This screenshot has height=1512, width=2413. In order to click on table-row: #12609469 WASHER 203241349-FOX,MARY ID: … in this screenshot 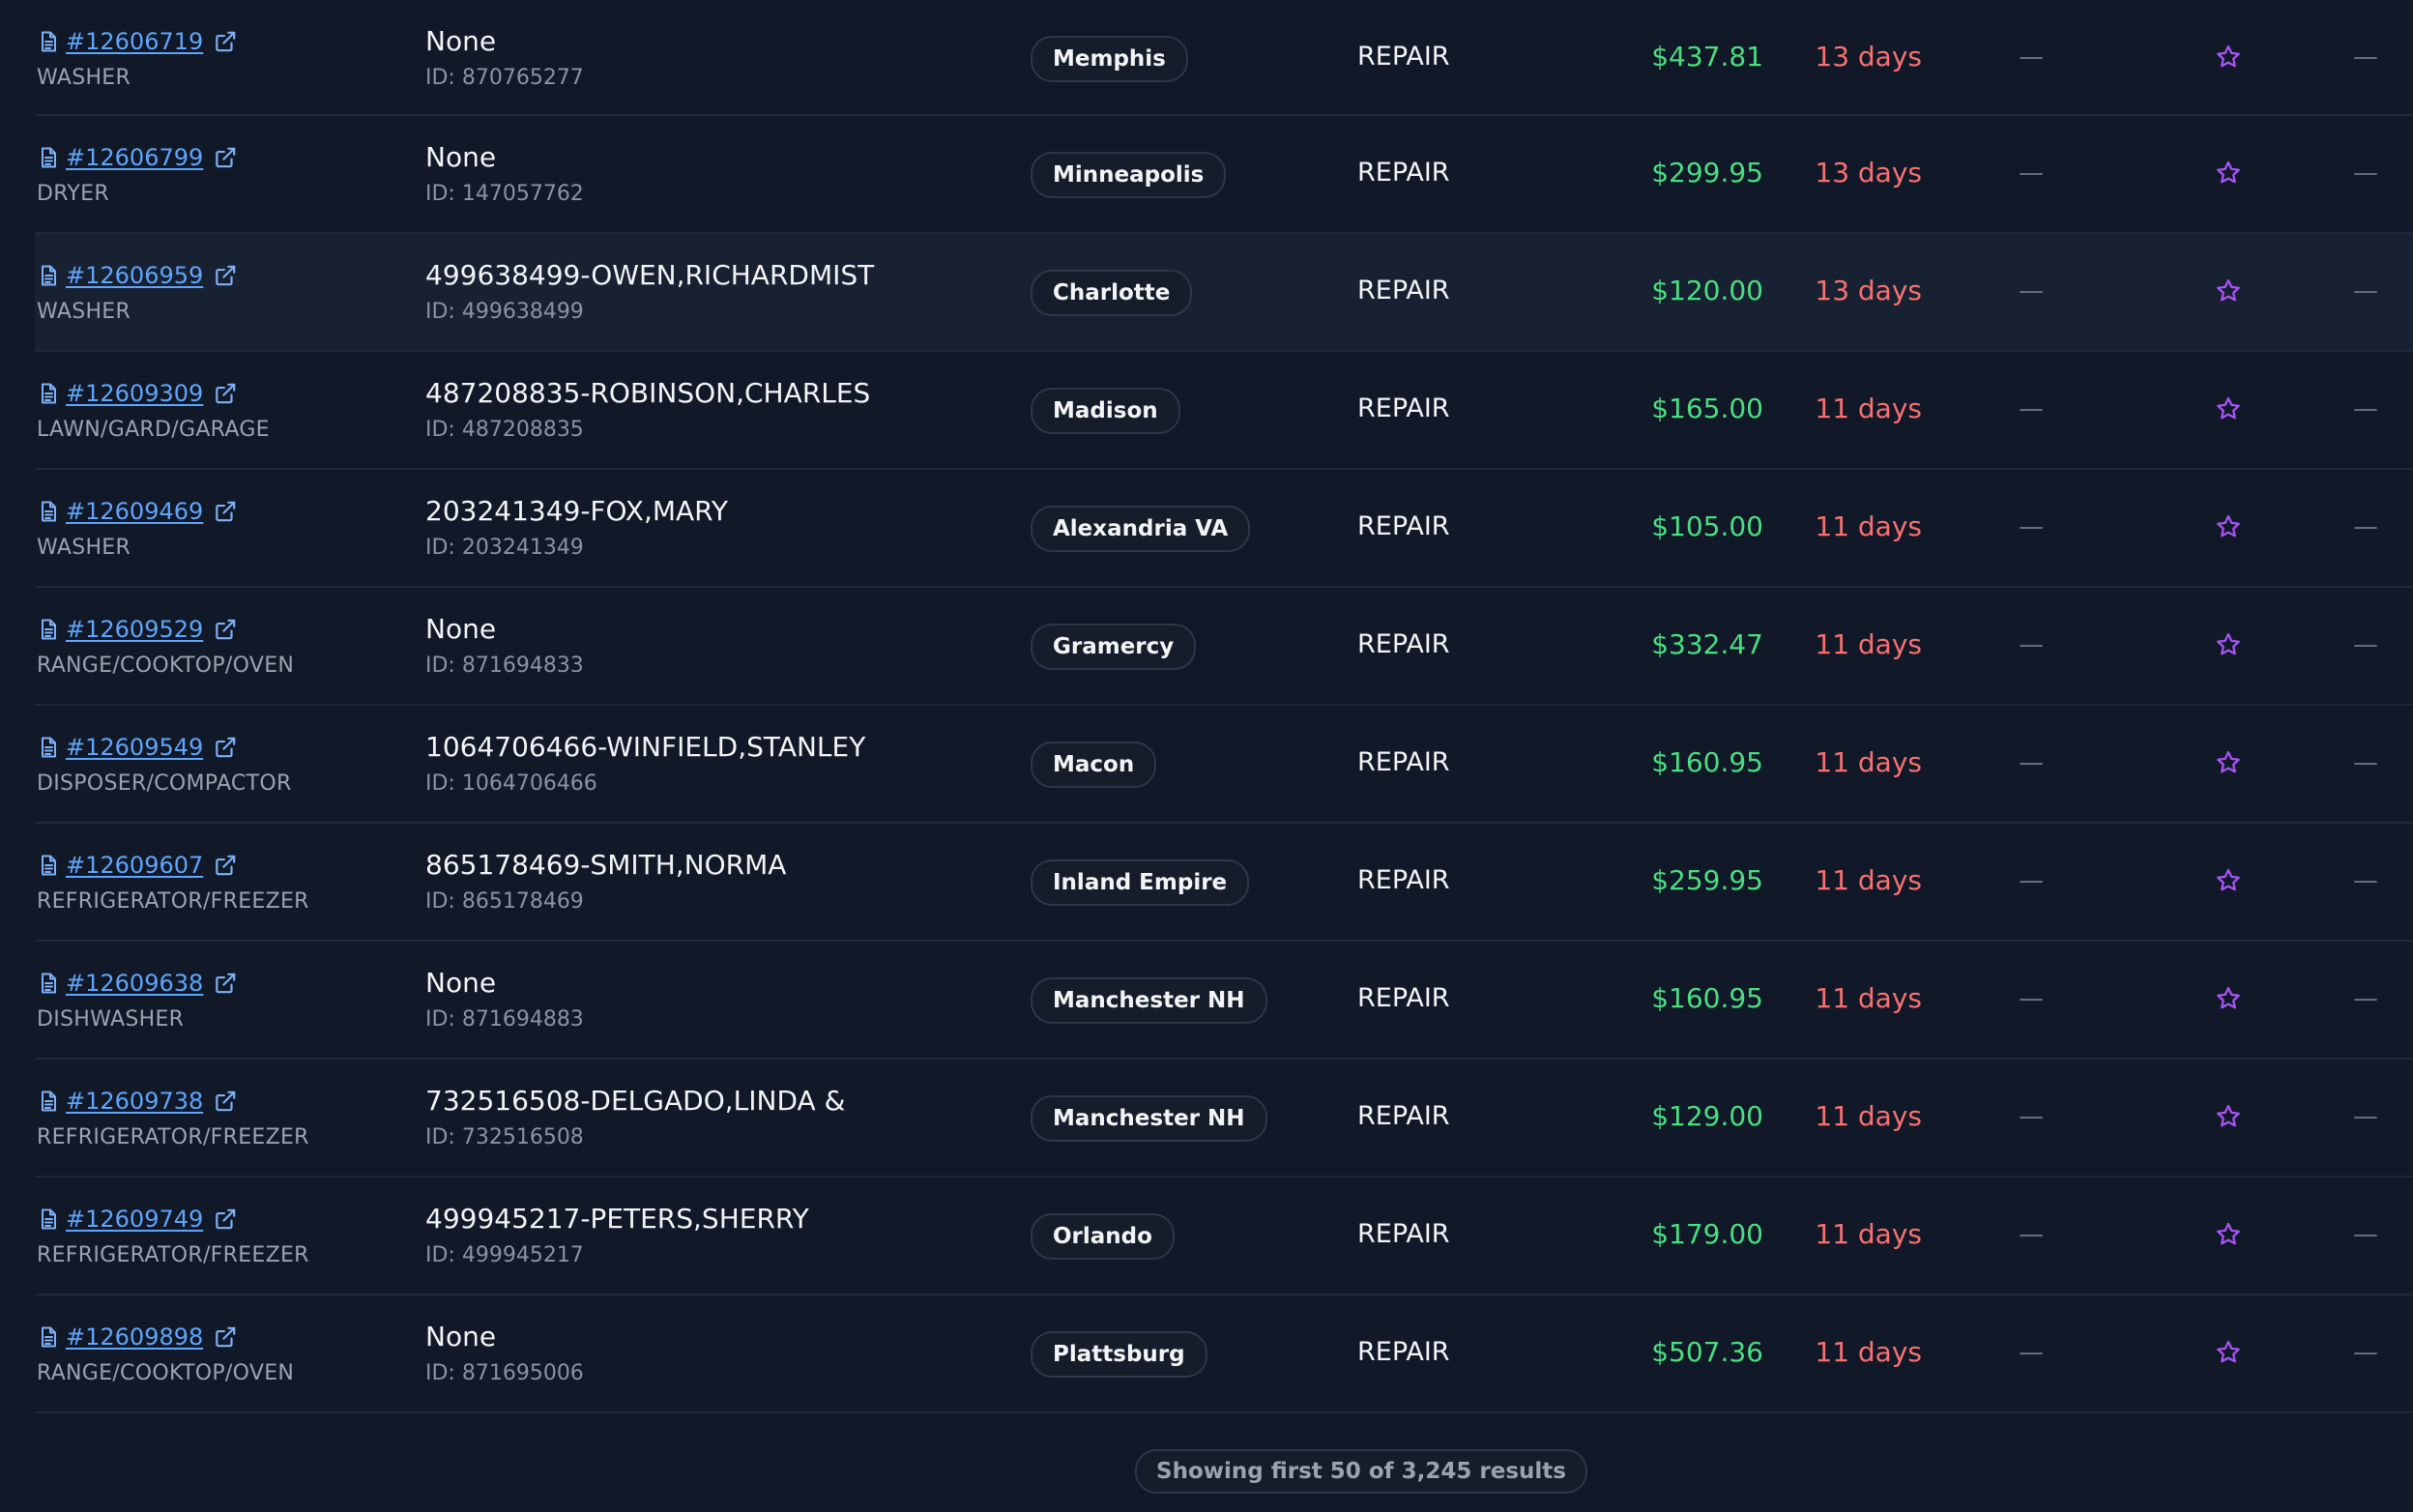, I will do `click(1224, 529)`.